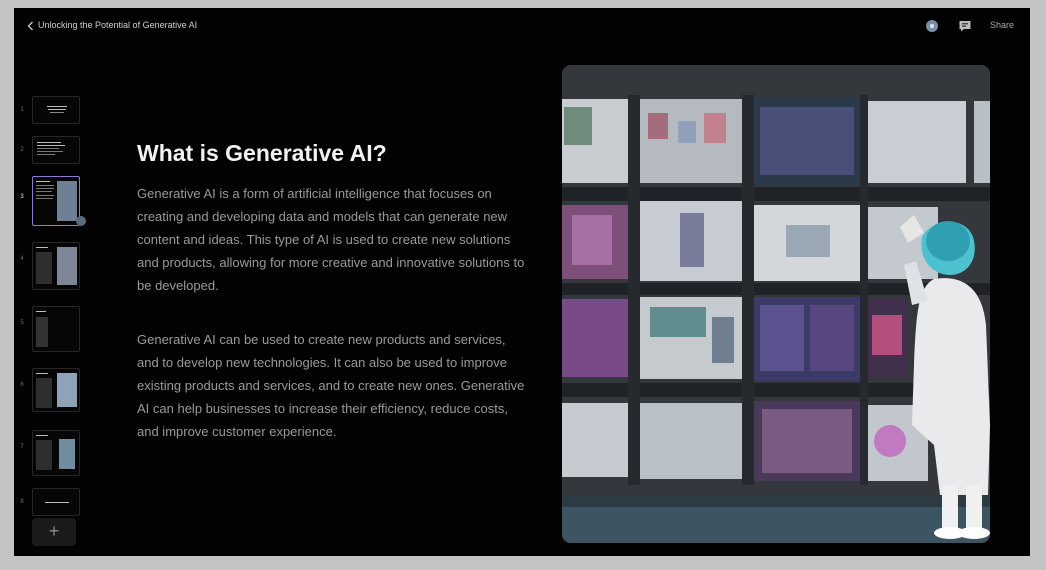 The image size is (1046, 570). I want to click on slide-thumbnail-7: 7, so click(58, 455).